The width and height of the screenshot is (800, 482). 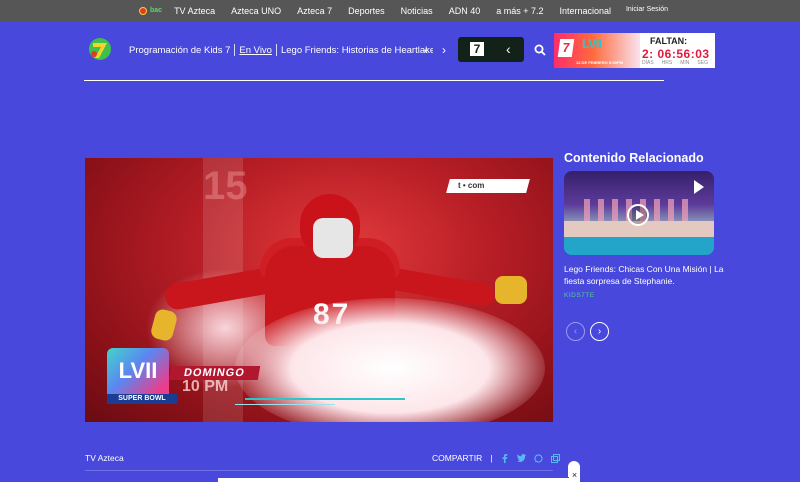 I want to click on copy-link-icon, so click(x=556, y=458).